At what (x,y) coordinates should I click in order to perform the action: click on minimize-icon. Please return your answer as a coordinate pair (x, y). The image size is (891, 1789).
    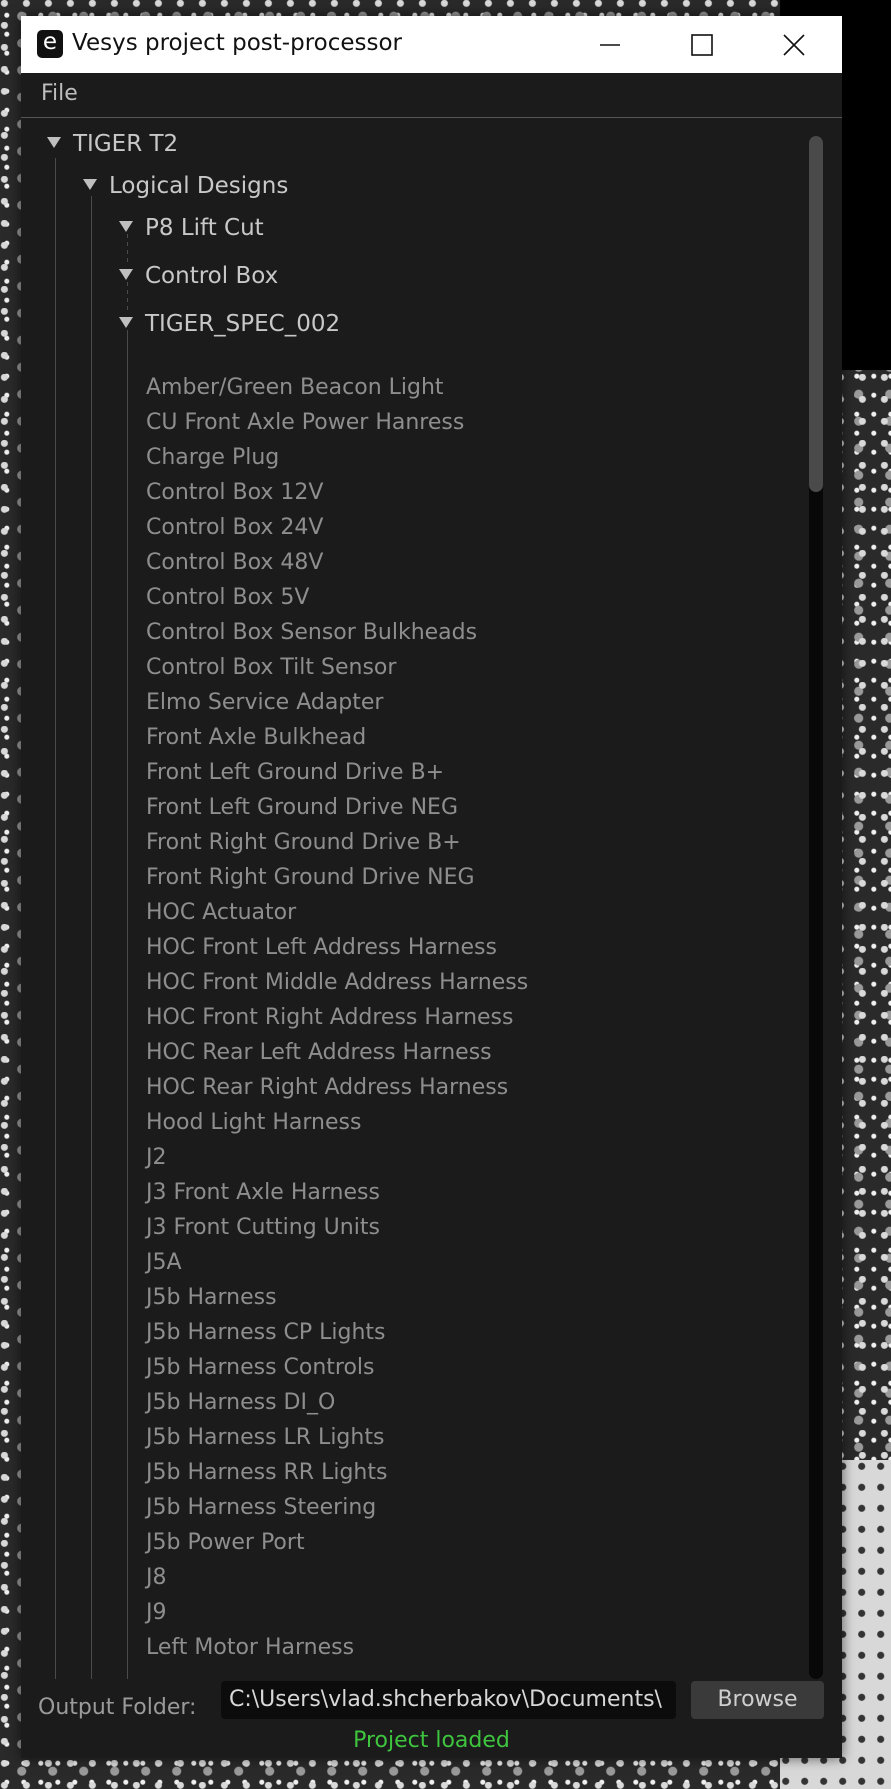
    Looking at the image, I should click on (610, 44).